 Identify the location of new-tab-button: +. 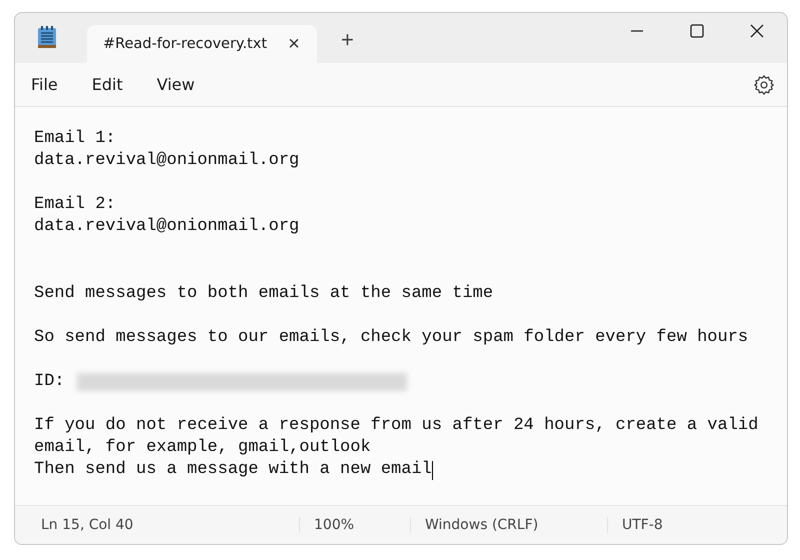
(347, 40).